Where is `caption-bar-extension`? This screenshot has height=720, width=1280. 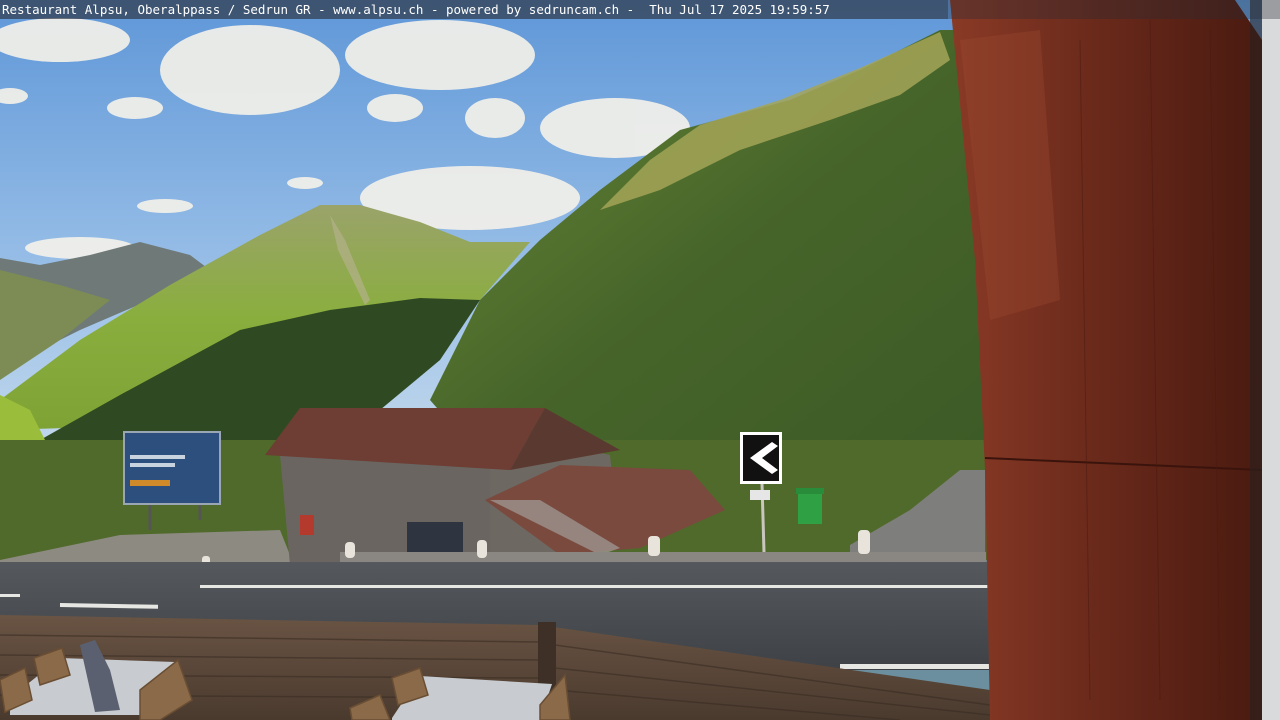 caption-bar-extension is located at coordinates (1114, 9).